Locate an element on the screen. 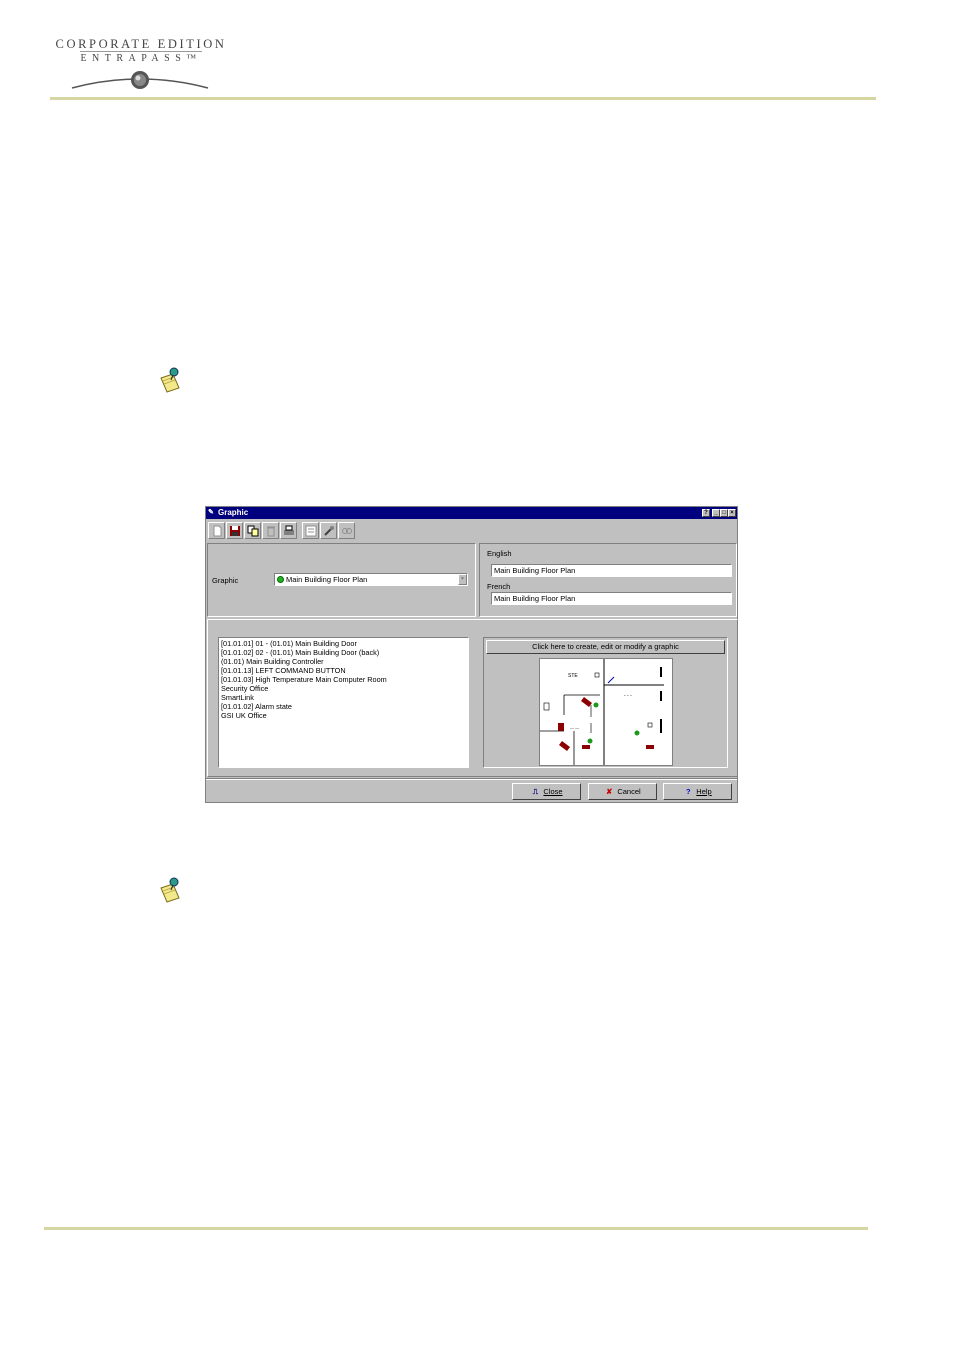 Image resolution: width=954 pixels, height=1350 pixels. save-icon is located at coordinates (235, 531).